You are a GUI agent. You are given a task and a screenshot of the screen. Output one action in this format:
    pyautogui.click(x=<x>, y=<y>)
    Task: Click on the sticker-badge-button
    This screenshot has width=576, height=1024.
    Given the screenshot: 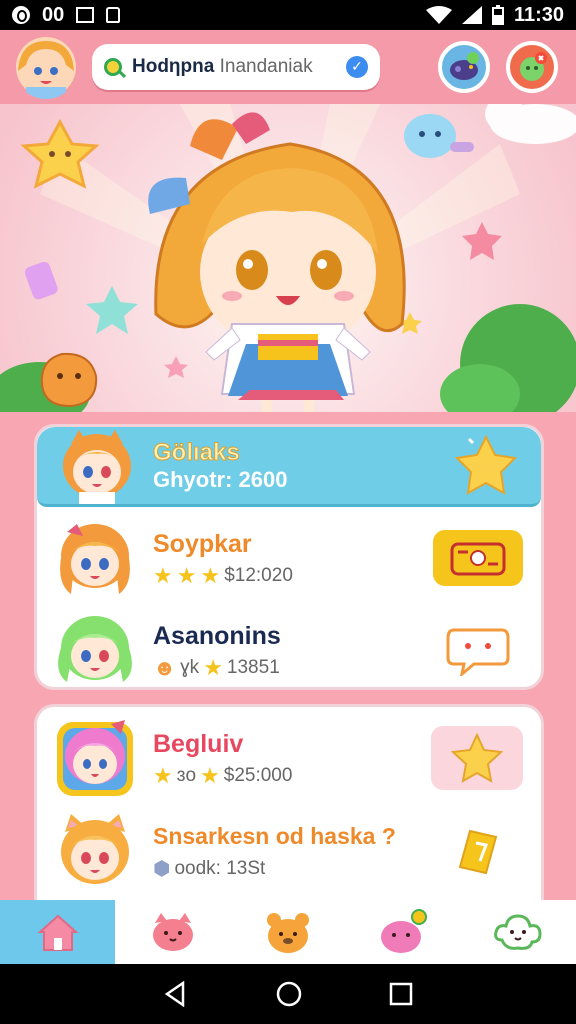 What is the action you would take?
    pyautogui.click(x=478, y=558)
    